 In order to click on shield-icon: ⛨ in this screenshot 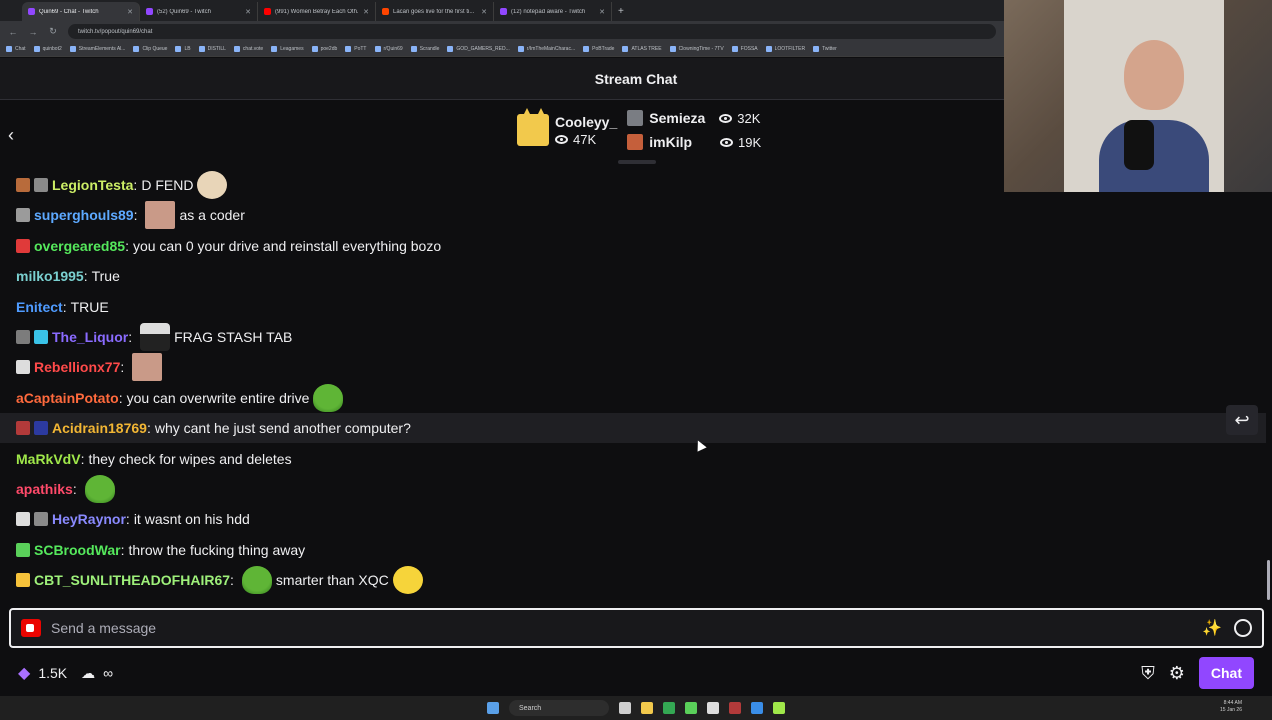, I will do `click(1148, 673)`.